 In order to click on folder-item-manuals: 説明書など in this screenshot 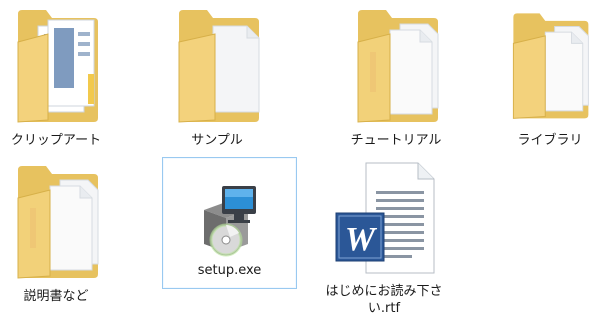, I will do `click(56, 233)`.